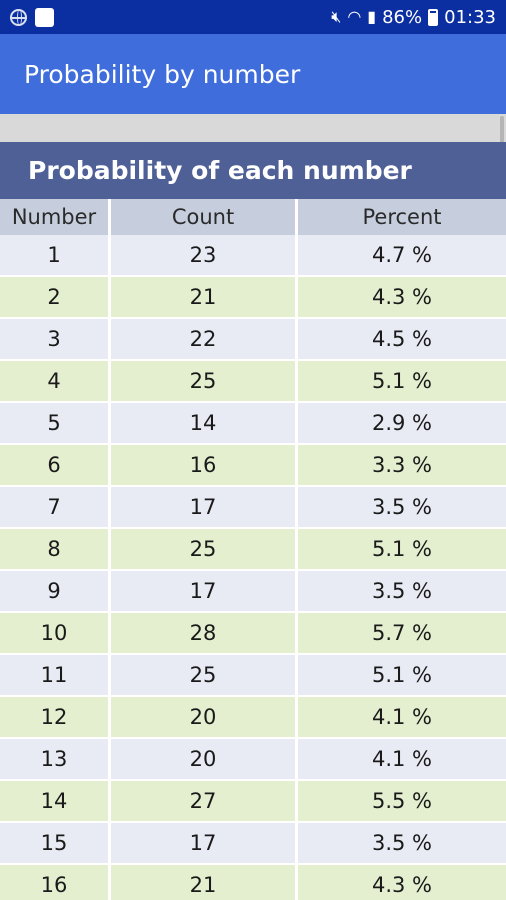 Image resolution: width=506 pixels, height=900 pixels. Describe the element at coordinates (372, 16) in the screenshot. I see `signal-icon: ▮` at that location.